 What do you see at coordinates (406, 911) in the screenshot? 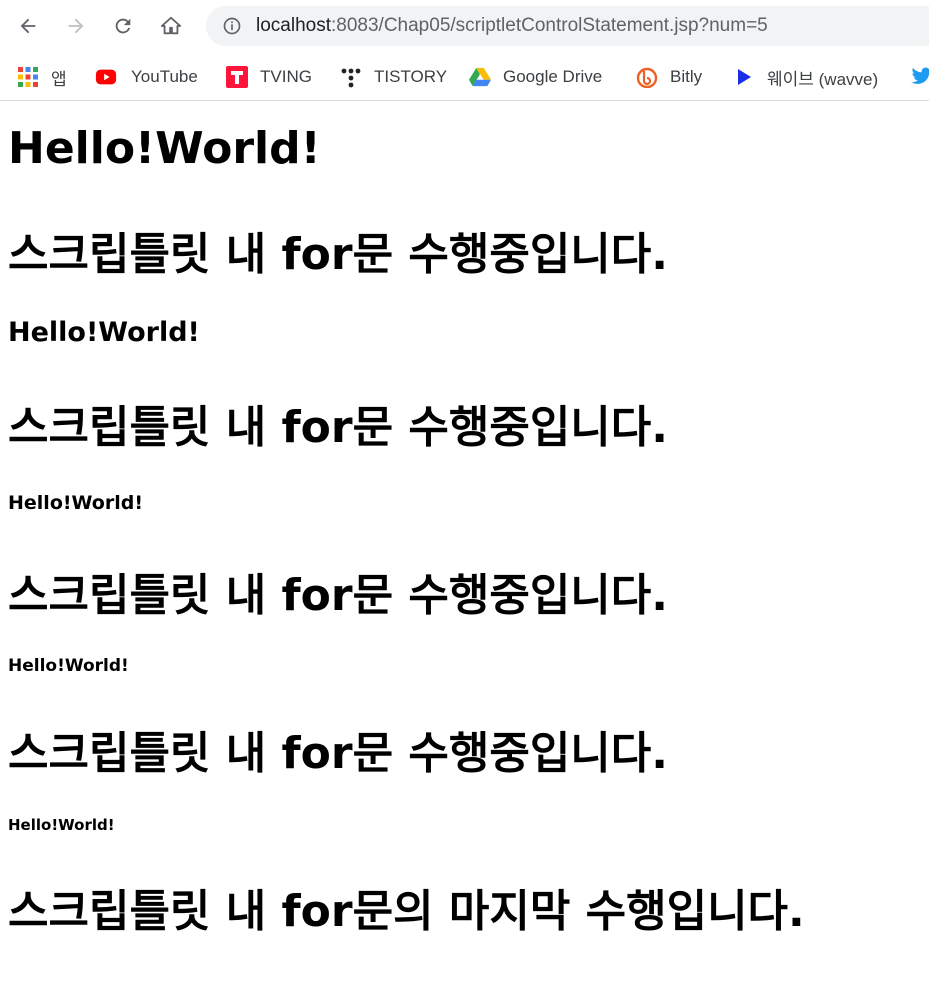
I see `loop-message-5: 스크립틀릿 내 for문의 마지막 수행입니다.` at bounding box center [406, 911].